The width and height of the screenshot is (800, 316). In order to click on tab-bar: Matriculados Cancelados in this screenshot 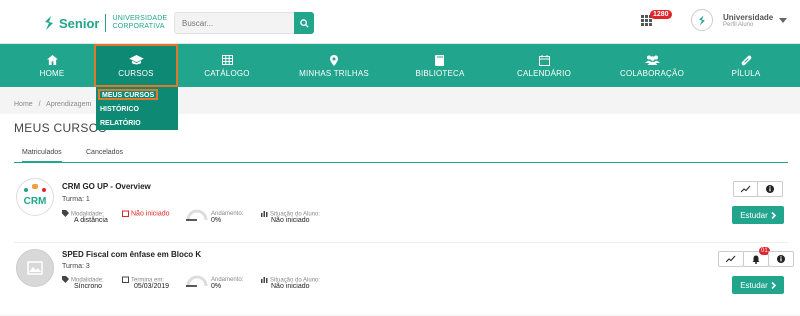, I will do `click(401, 156)`.